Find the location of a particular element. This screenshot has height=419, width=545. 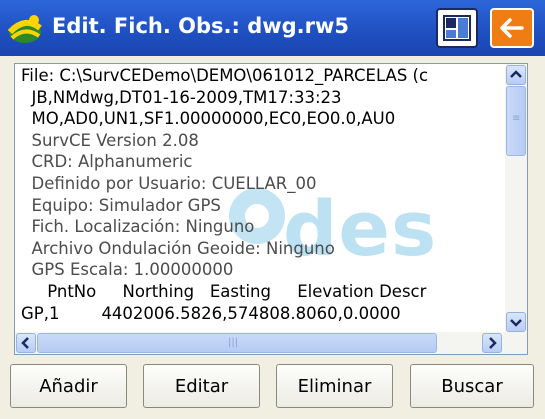

content-line: GP,1 4402006.5826,574808.8060,0.0000 is located at coordinates (211, 313).